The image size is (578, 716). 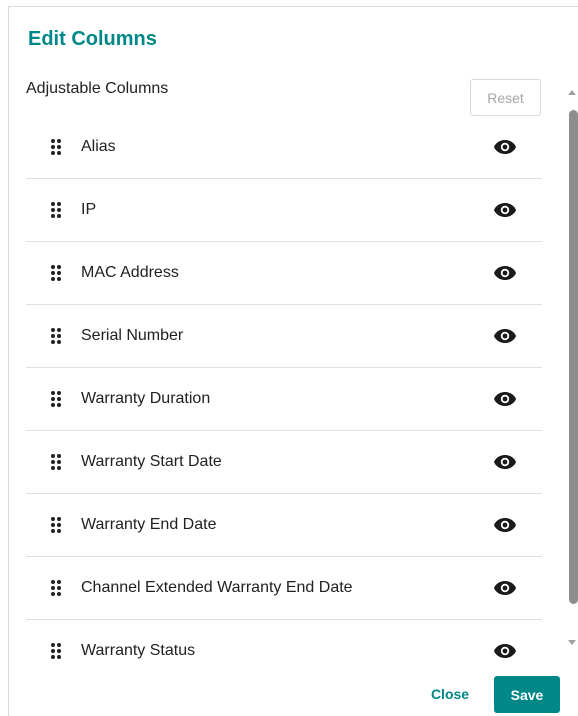 I want to click on scrollbar, so click(x=572, y=370).